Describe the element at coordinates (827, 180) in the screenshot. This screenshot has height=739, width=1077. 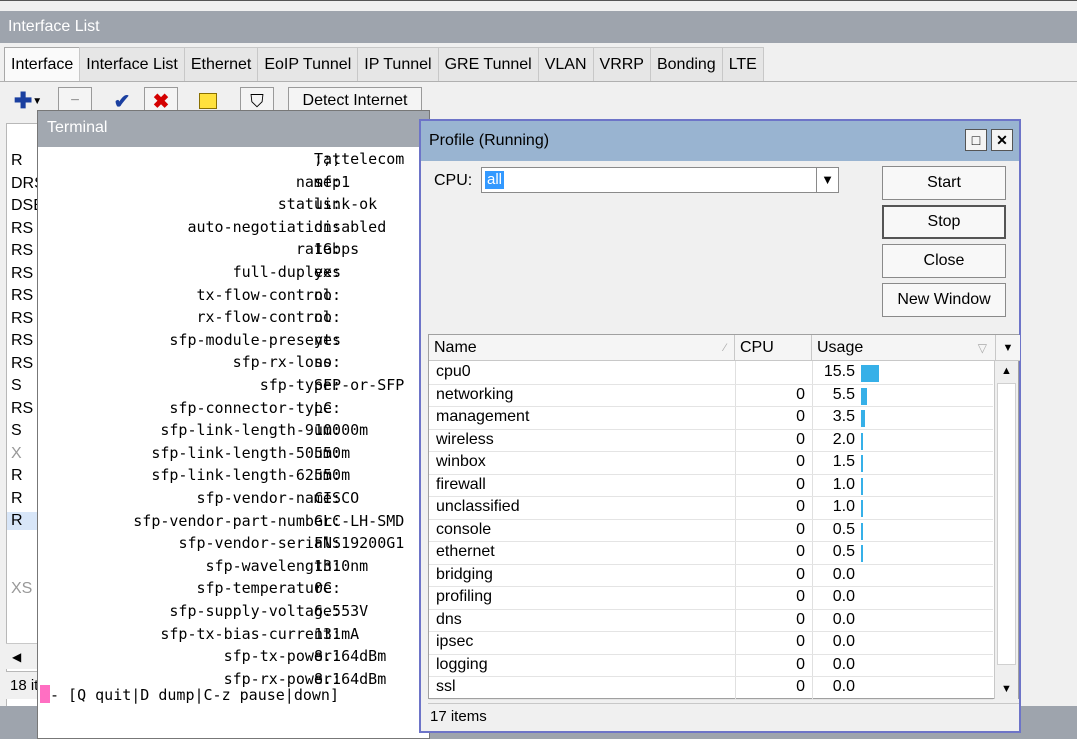
I see `dropdown-arrow-icon: ▼` at that location.